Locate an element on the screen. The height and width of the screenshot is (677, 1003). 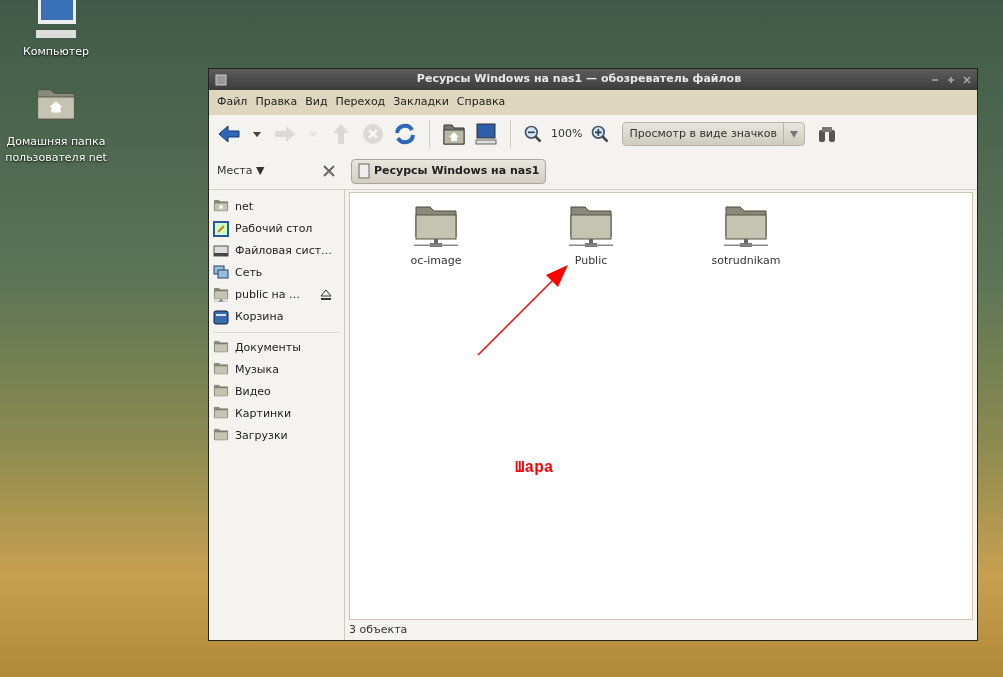
places-dropdown: Места ▼ is located at coordinates (241, 171).